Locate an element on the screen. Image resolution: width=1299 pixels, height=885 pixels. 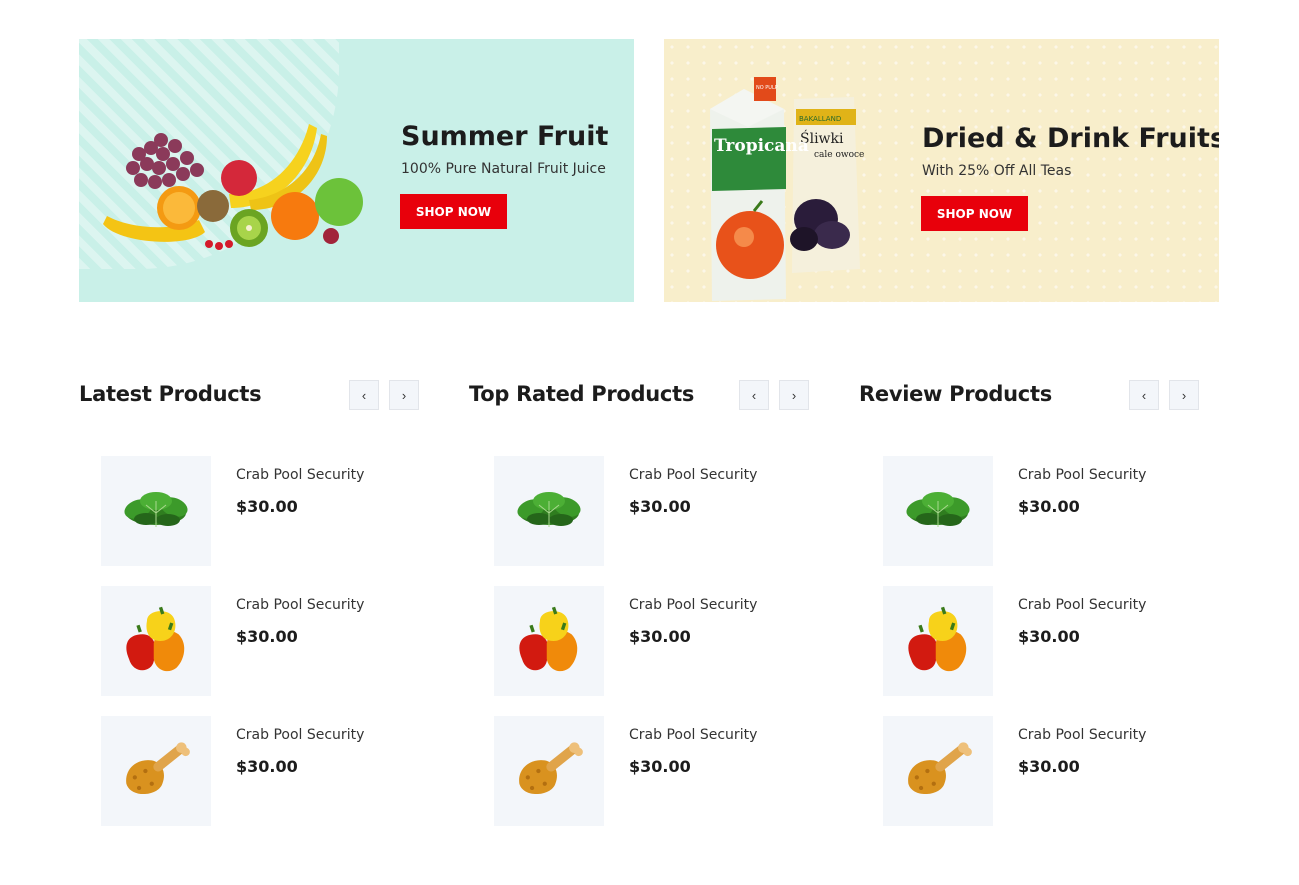
section-title: Top Rated Products is located at coordinates (582, 394).